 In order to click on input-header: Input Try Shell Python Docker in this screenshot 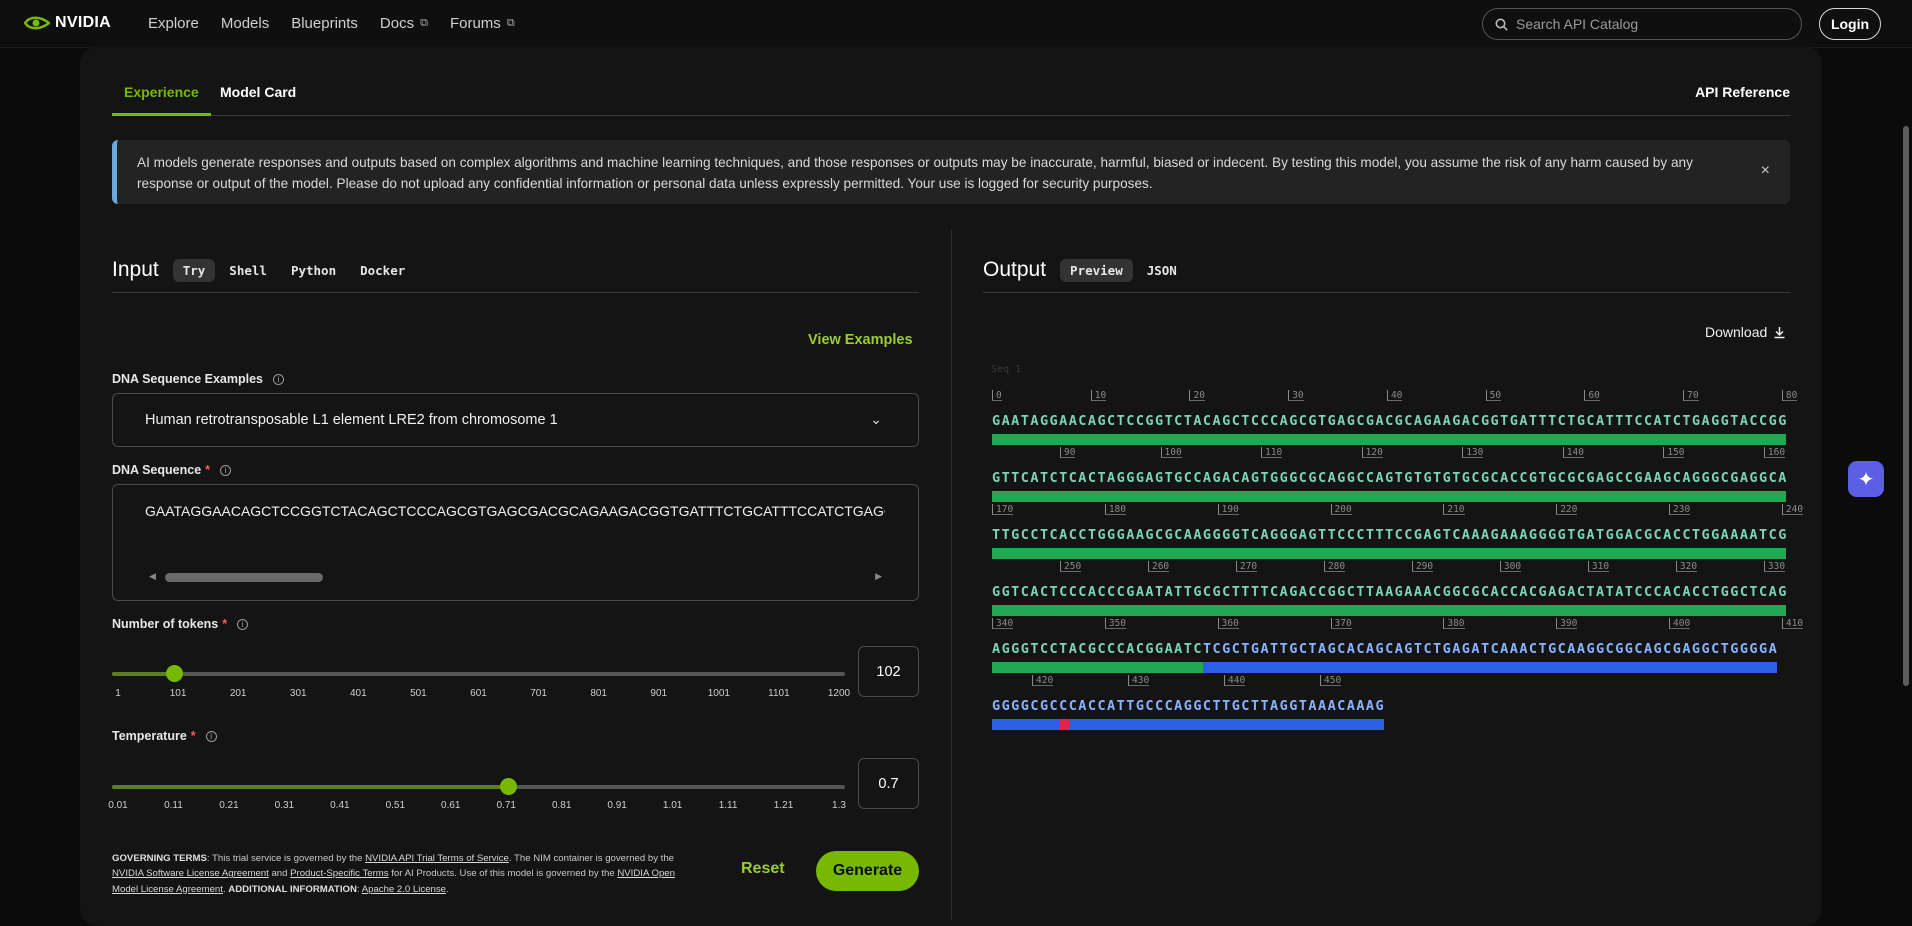, I will do `click(263, 270)`.